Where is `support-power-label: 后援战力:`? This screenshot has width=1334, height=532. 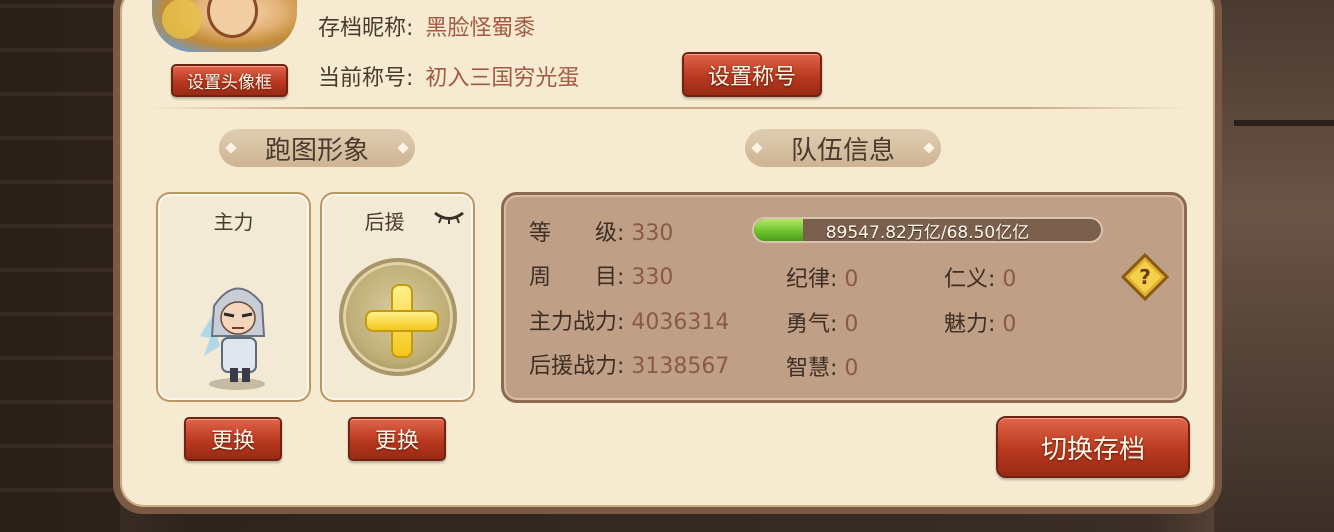 support-power-label: 后援战力: is located at coordinates (577, 366).